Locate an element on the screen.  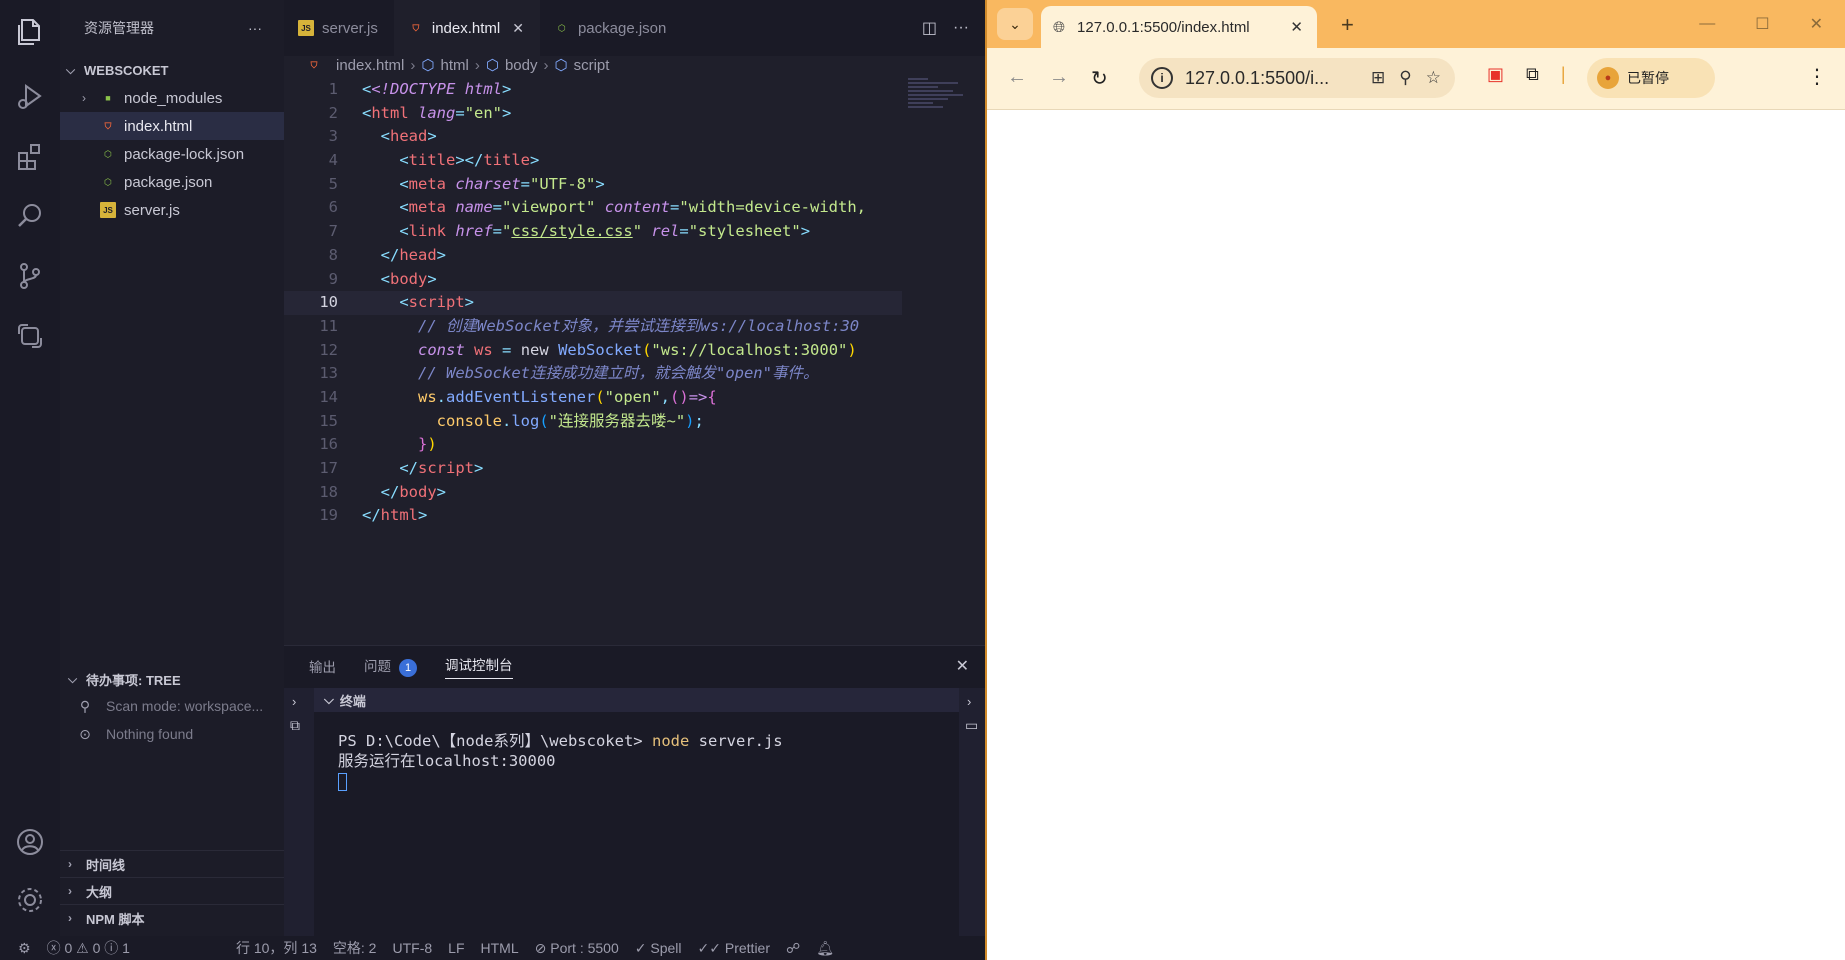
collapsed-sections: › 时间线 › 大纲 › NPM 脚本 is located at coordinates (172, 890).